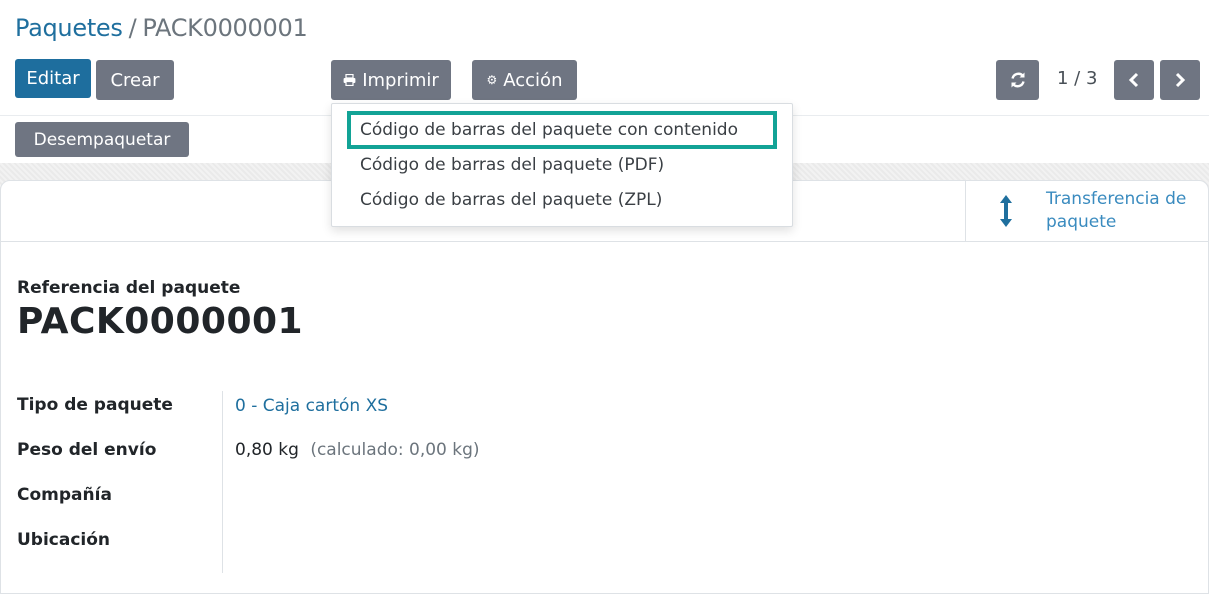 Image resolution: width=1209 pixels, height=594 pixels. Describe the element at coordinates (129, 288) in the screenshot. I see `reference-label: Referencia del paquete` at that location.